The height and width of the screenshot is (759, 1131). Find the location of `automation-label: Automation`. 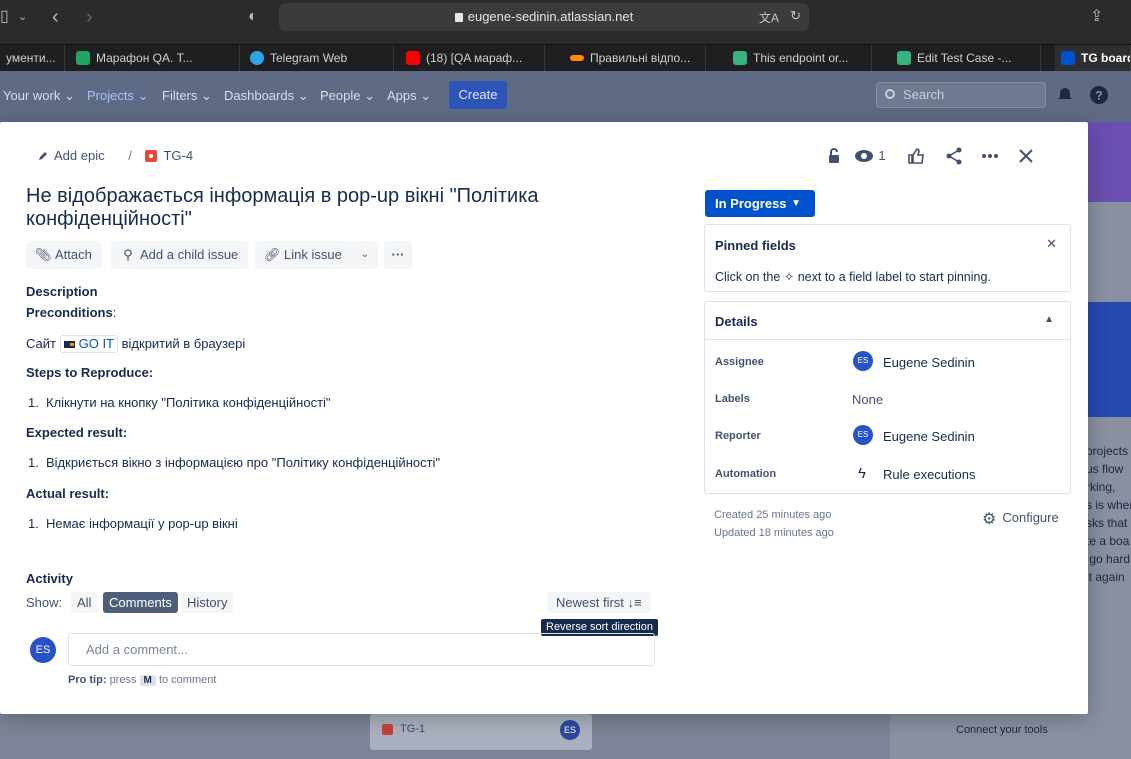

automation-label: Automation is located at coordinates (746, 474).